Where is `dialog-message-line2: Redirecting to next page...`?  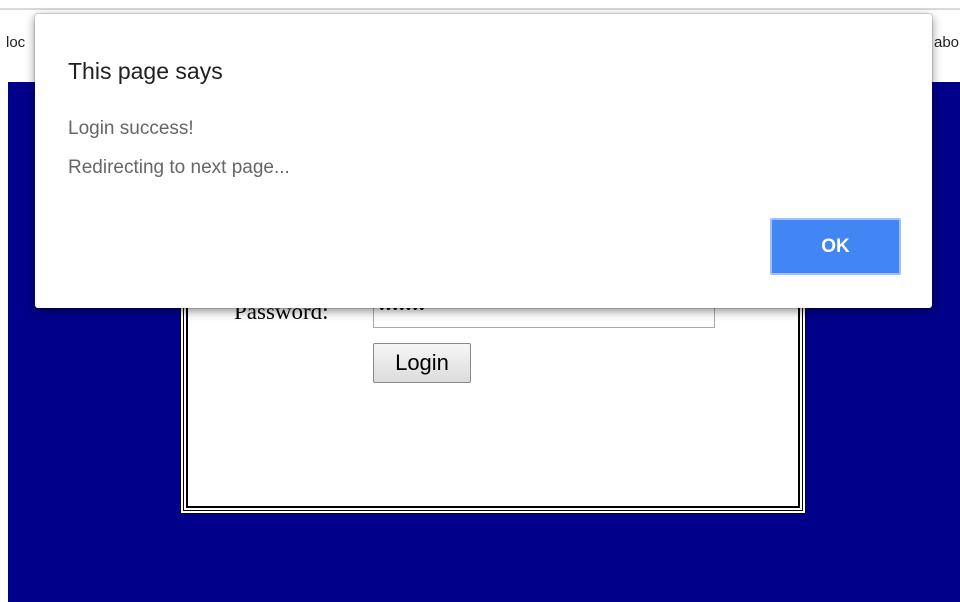 dialog-message-line2: Redirecting to next page... is located at coordinates (179, 167).